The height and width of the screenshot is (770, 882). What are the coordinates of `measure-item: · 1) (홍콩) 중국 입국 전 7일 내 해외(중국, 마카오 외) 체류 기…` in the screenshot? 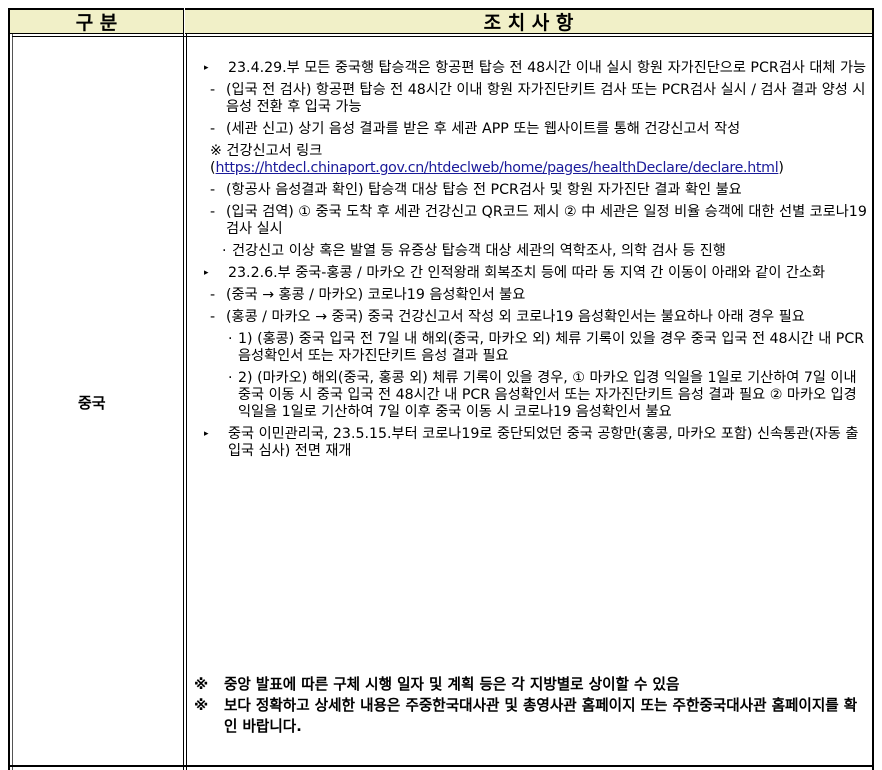 It's located at (529, 348).